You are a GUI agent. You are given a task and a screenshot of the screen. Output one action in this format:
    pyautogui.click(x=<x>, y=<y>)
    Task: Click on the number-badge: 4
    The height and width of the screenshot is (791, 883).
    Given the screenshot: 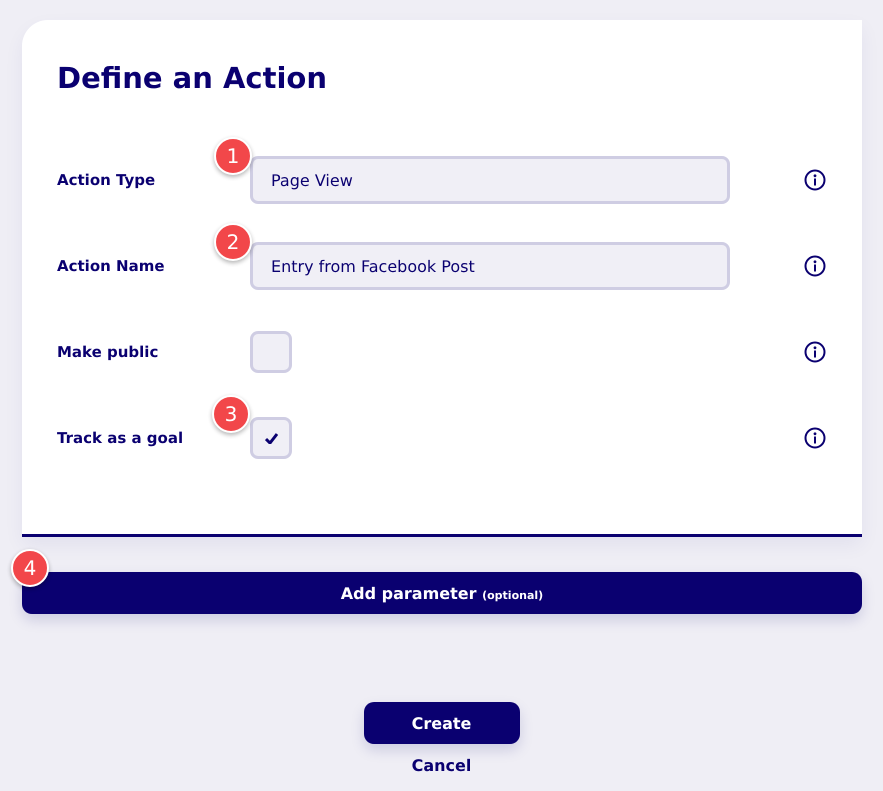 What is the action you would take?
    pyautogui.click(x=30, y=568)
    